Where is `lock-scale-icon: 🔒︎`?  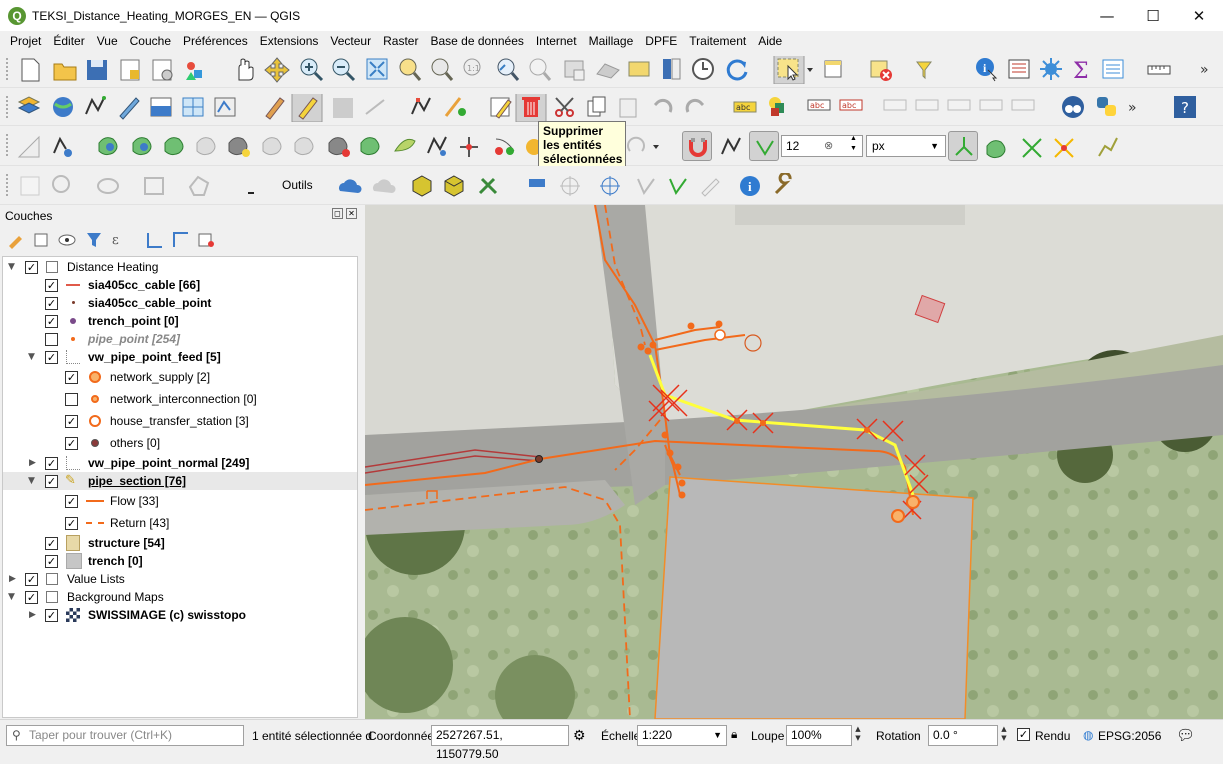
lock-scale-icon: 🔒︎ is located at coordinates (734, 734).